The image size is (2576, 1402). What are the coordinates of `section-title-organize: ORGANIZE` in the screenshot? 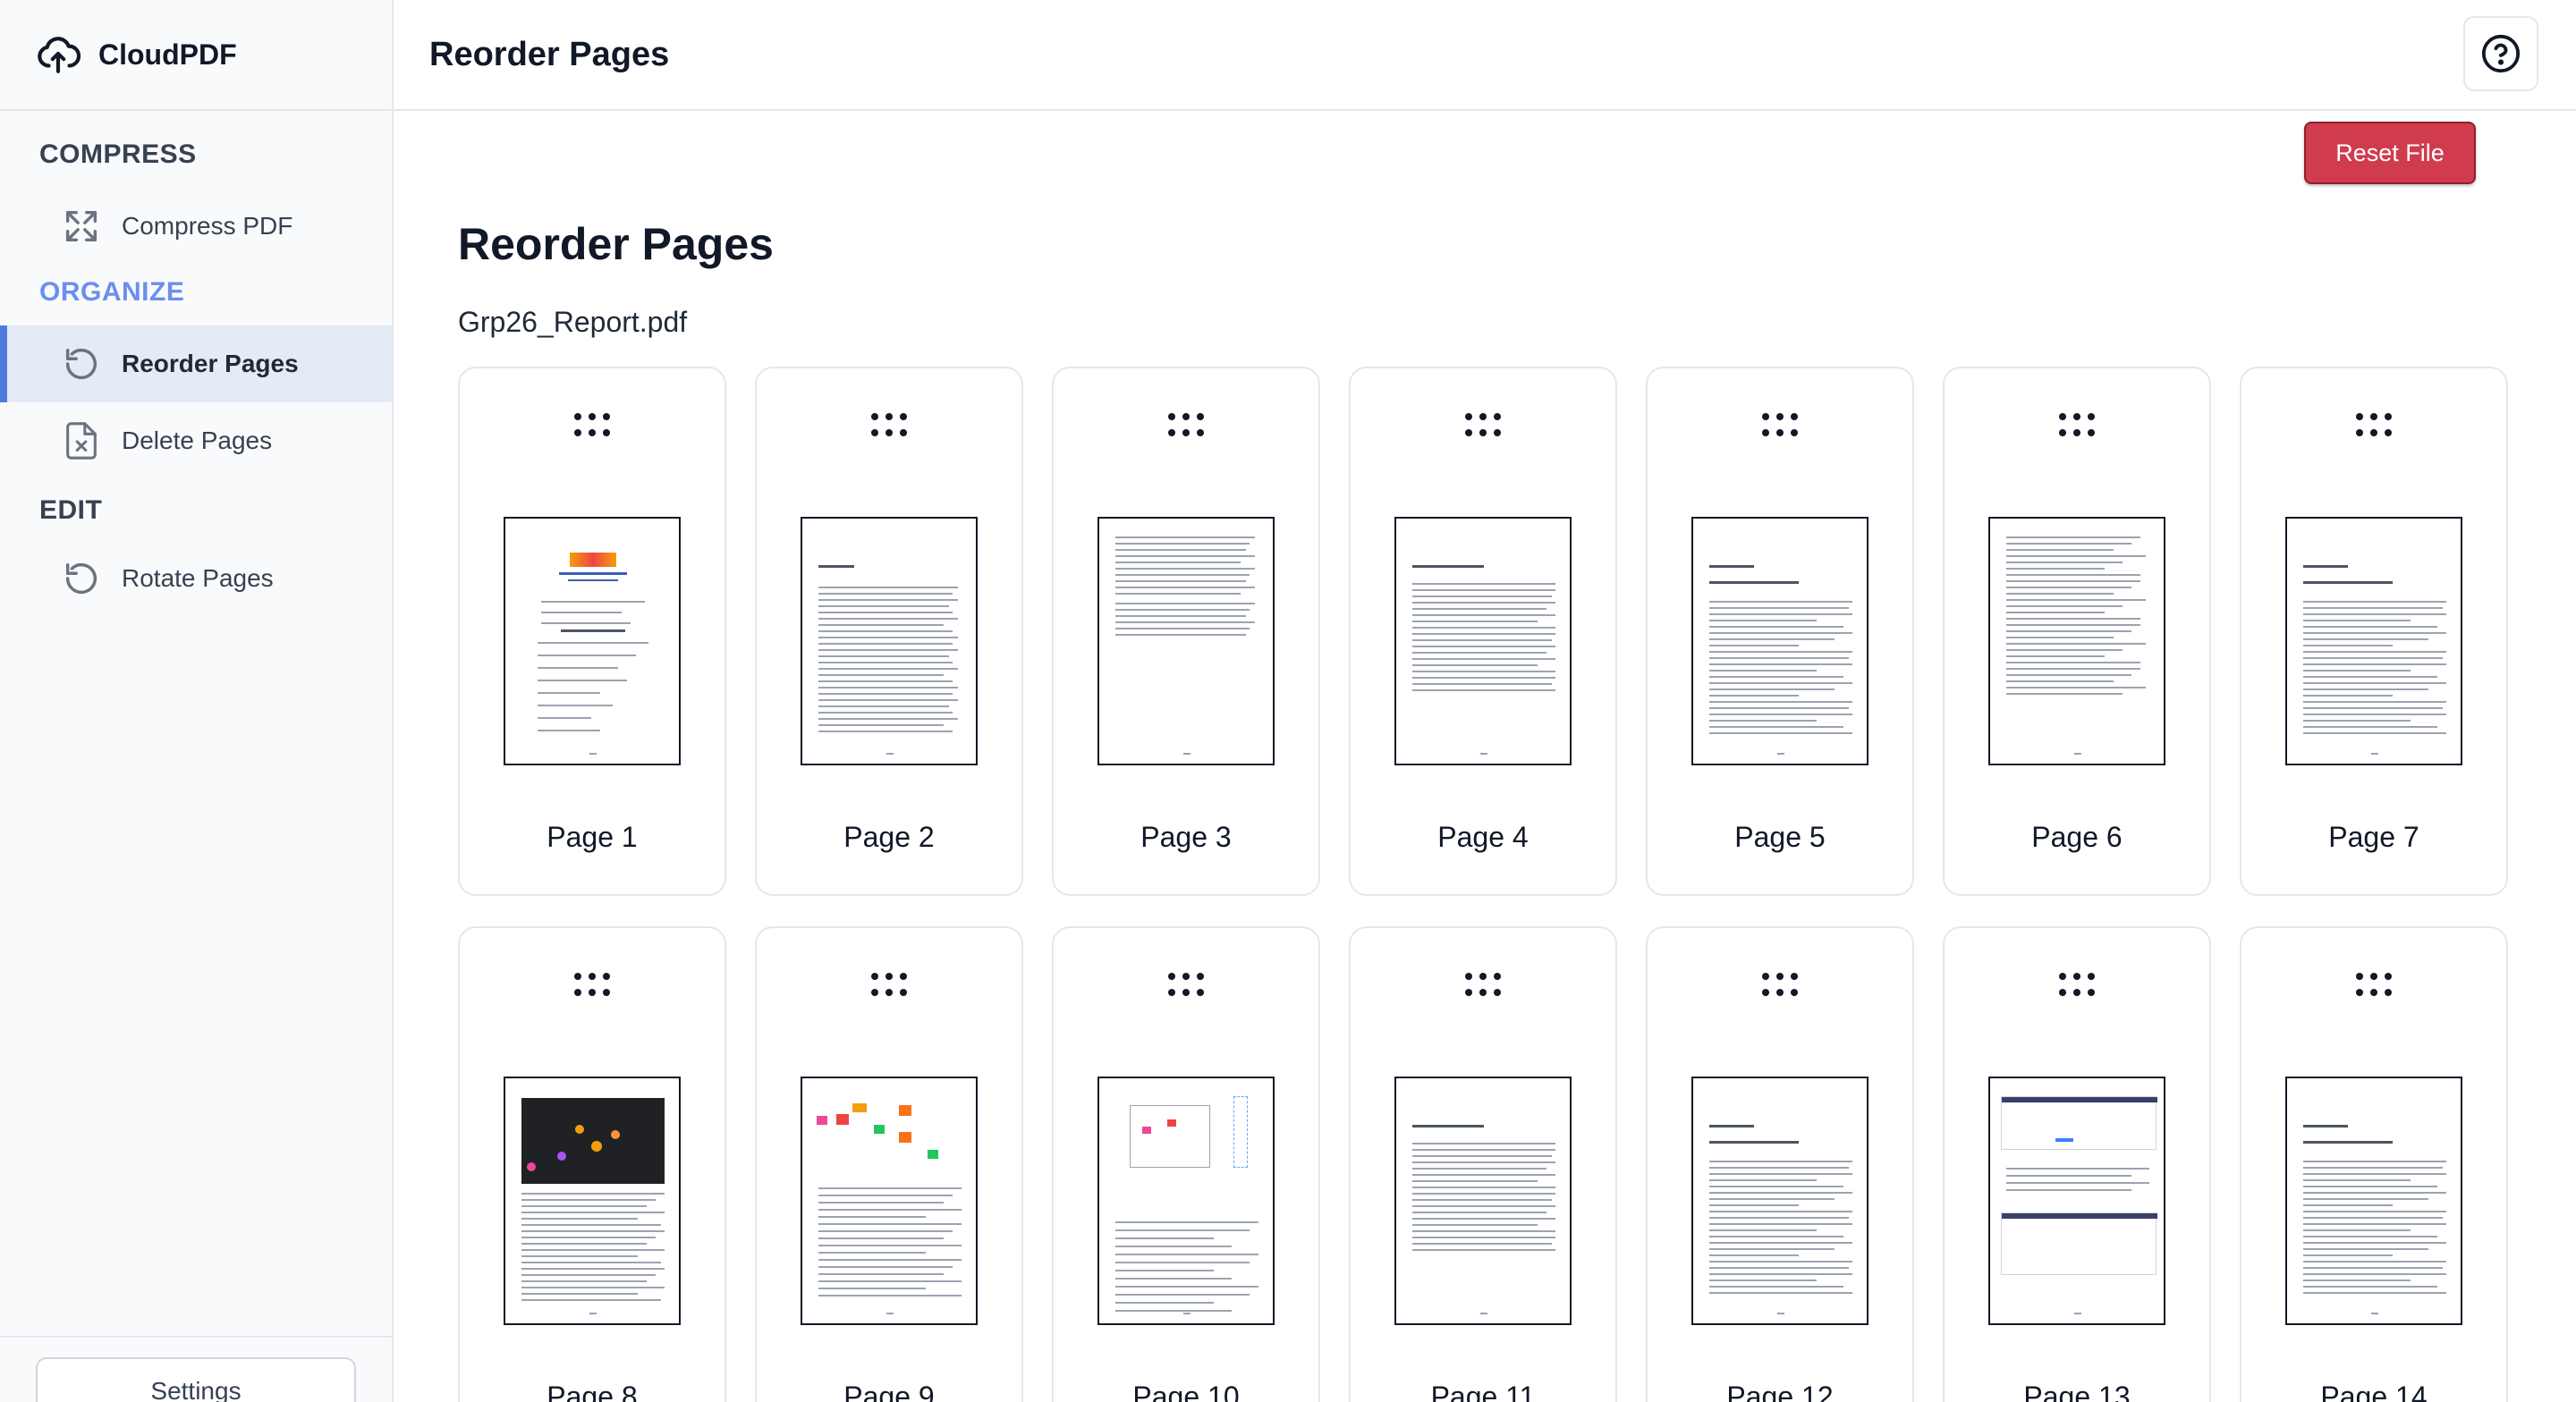 It's located at (112, 292).